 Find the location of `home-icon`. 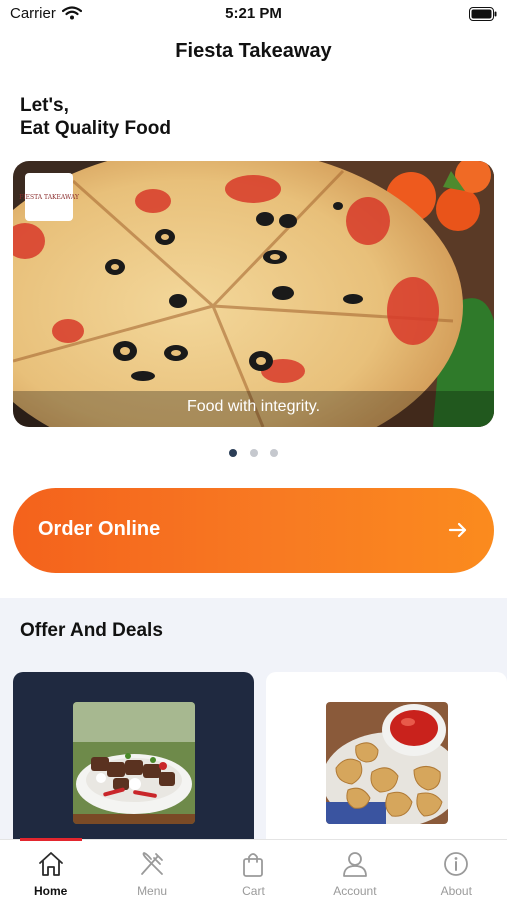

home-icon is located at coordinates (51, 866).